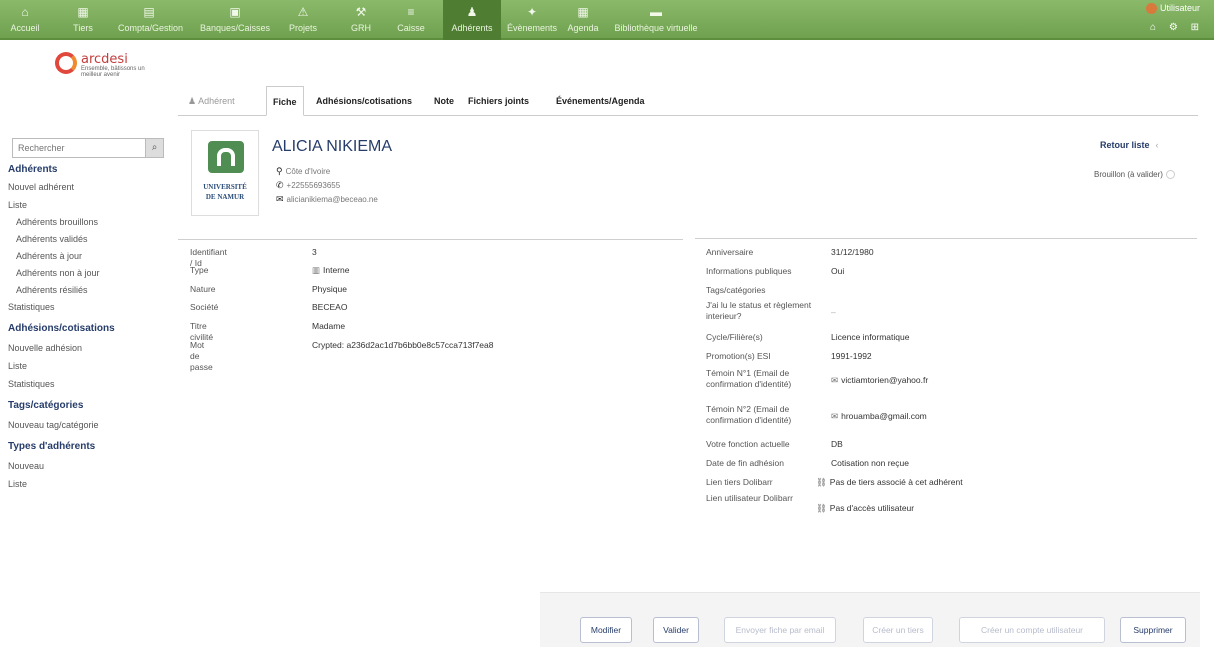  I want to click on avatar, so click(1151, 9).